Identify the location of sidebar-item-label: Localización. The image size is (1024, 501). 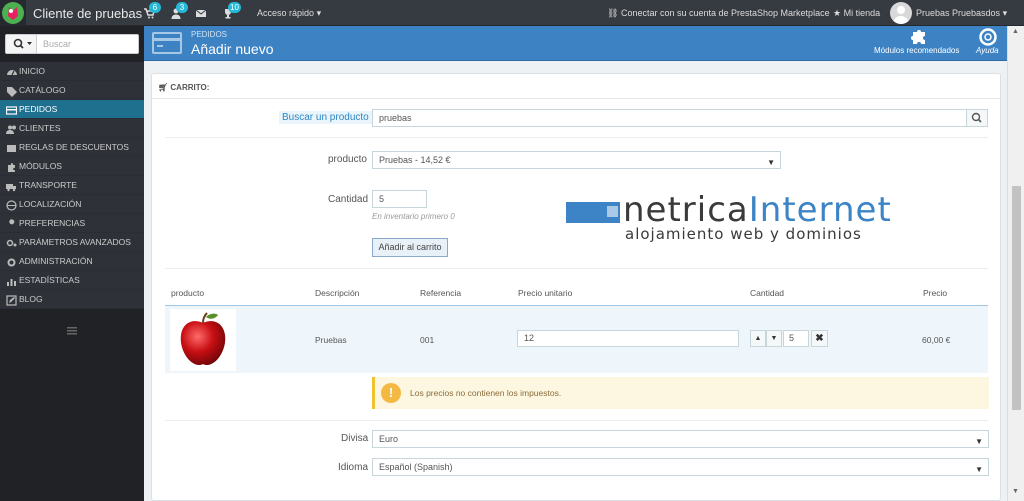
(50, 204).